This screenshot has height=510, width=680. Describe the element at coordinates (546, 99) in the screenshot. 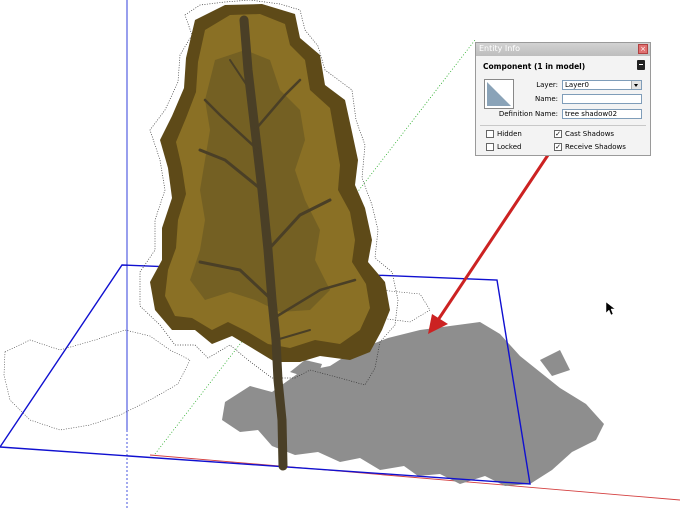

I see `name-label: Name:` at that location.